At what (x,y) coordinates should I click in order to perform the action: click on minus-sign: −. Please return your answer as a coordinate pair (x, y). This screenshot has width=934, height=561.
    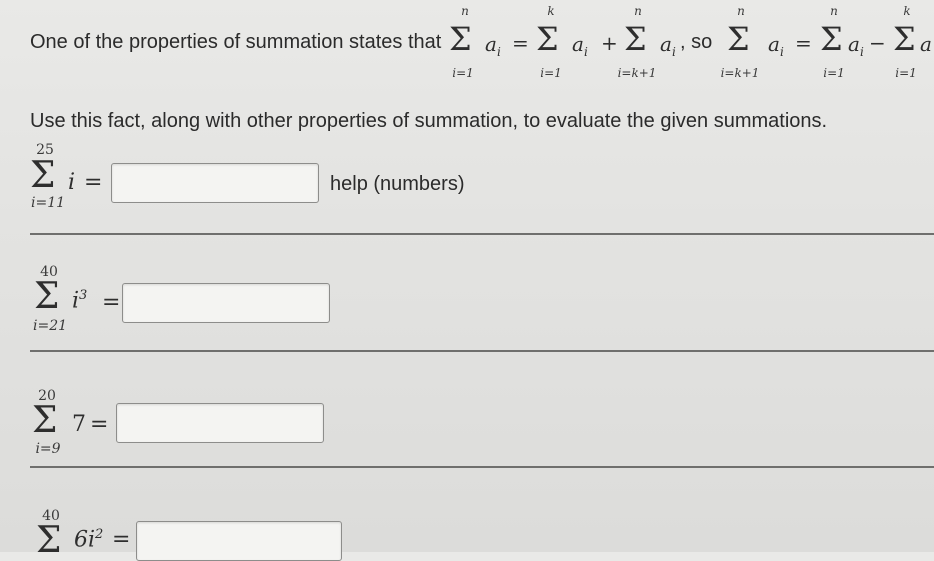
    Looking at the image, I should click on (877, 43).